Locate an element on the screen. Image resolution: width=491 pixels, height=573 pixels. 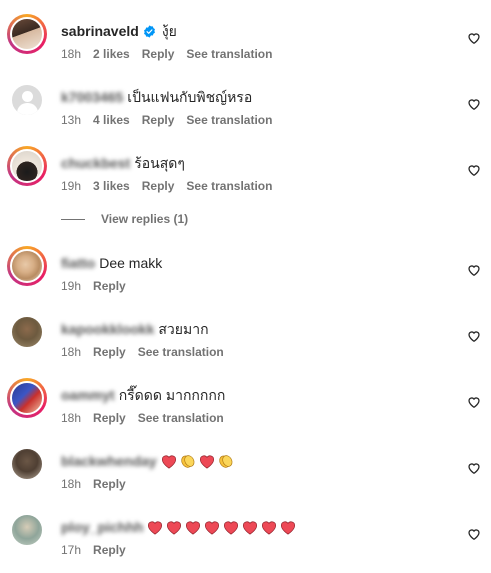
comment-text-line: k7003465 เป็นแฟนกับพิชญ์หรอ is located at coordinates (156, 97).